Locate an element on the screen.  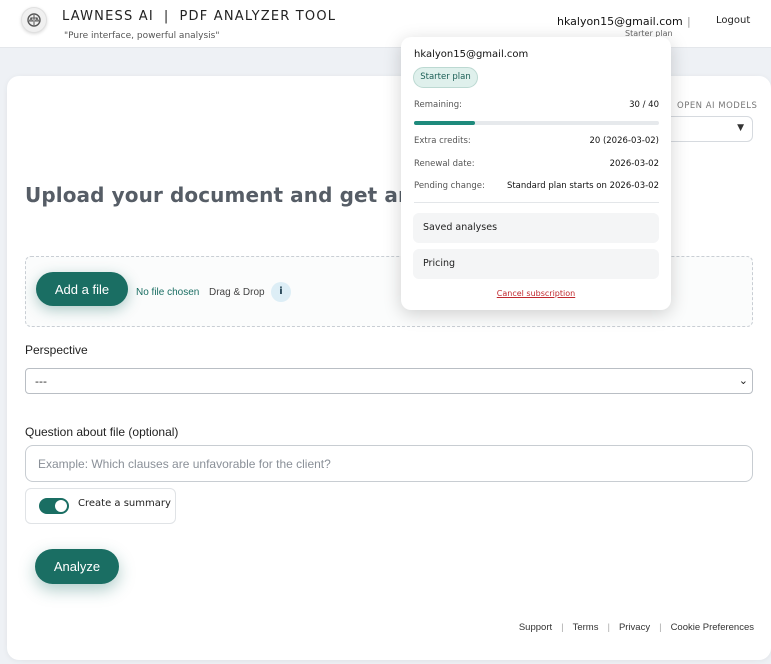
remaining-label: Remaining: is located at coordinates (438, 105).